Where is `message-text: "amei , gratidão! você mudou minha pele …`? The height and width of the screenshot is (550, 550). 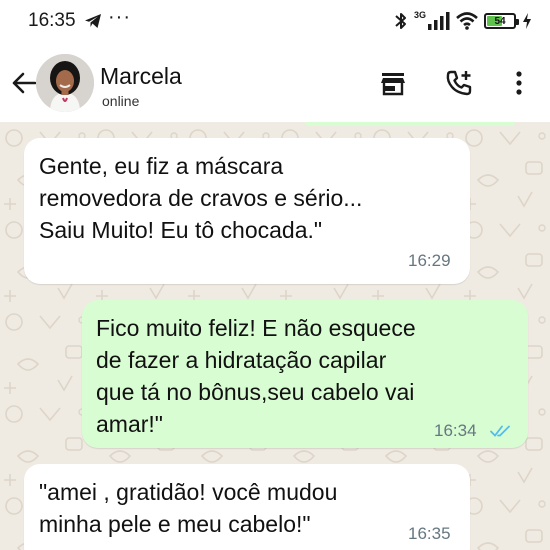
message-text: "amei , gratidão! você mudou minha pele … is located at coordinates (188, 508).